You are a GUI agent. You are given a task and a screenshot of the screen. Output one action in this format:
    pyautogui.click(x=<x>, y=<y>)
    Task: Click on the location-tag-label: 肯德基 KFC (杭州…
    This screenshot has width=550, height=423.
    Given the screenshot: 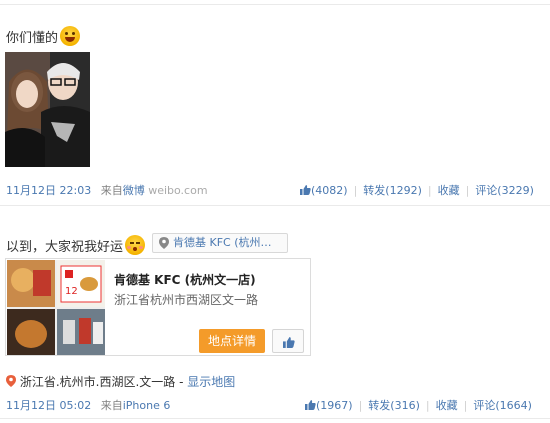 What is the action you would take?
    pyautogui.click(x=222, y=242)
    